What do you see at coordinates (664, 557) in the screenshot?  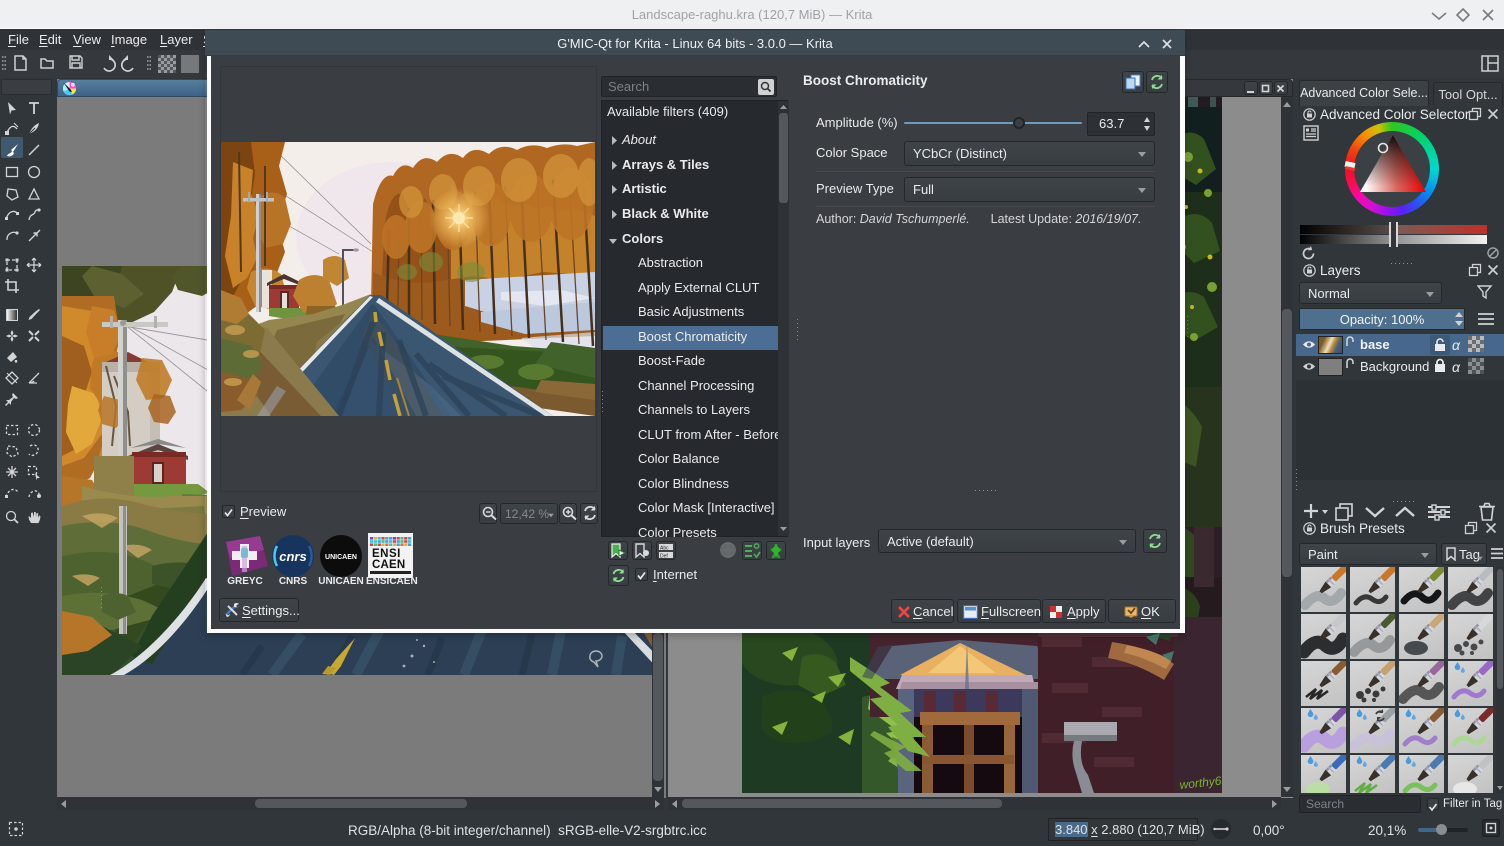 I see `svg-text: Def` at bounding box center [664, 557].